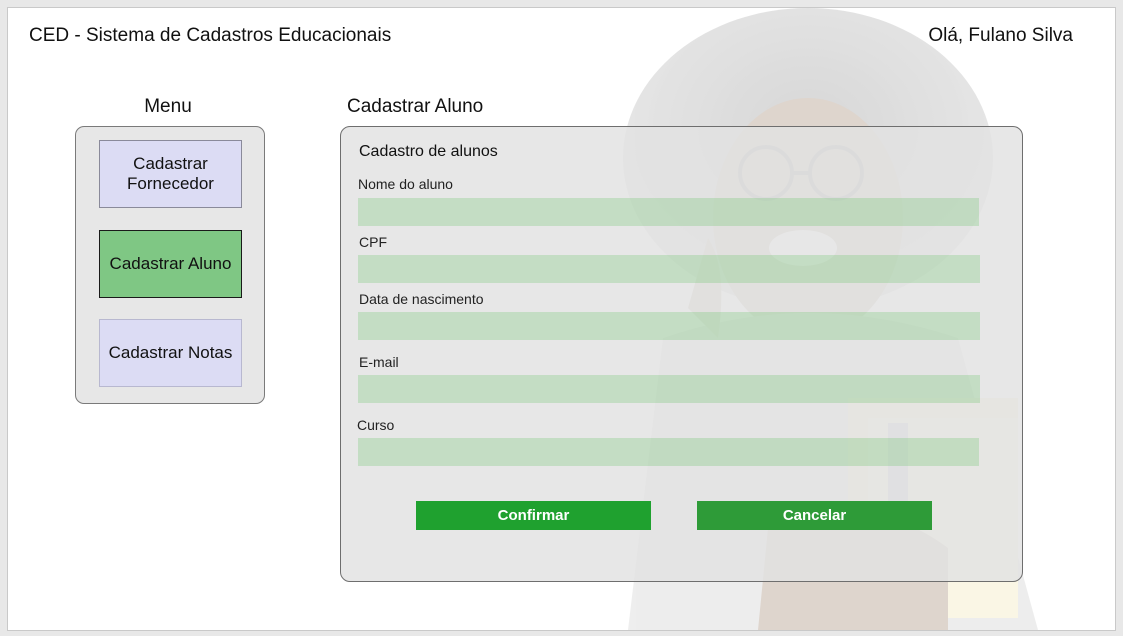  I want to click on student-name-input, so click(668, 212).